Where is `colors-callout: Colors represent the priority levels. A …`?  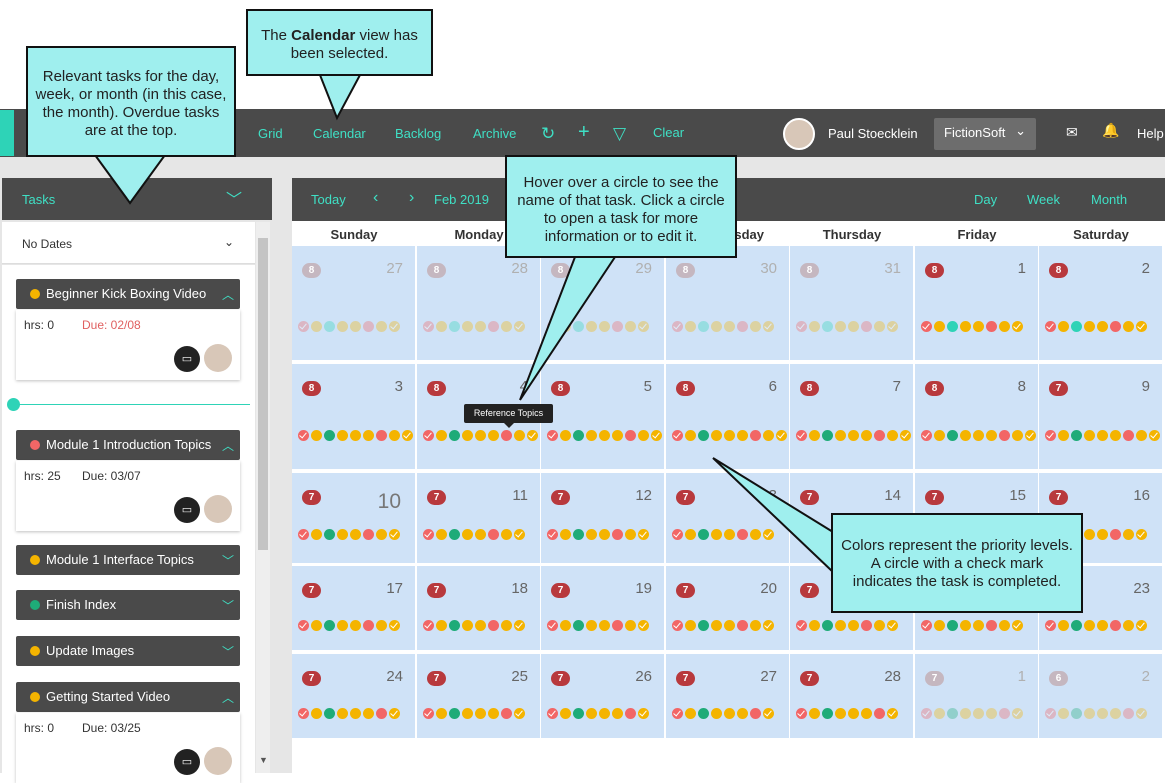 colors-callout: Colors represent the priority levels. A … is located at coordinates (957, 563).